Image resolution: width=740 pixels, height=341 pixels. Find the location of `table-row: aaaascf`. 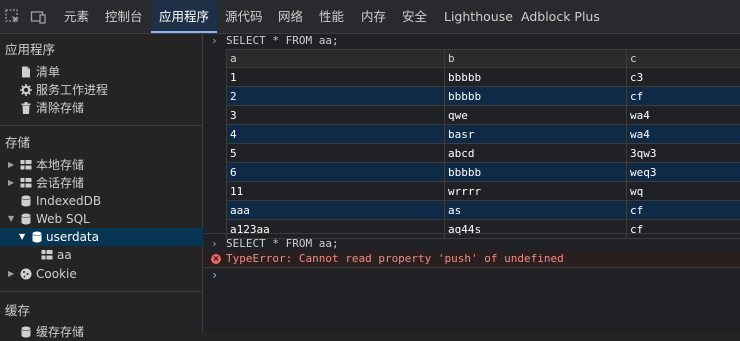

table-row: aaaascf is located at coordinates (483, 210).